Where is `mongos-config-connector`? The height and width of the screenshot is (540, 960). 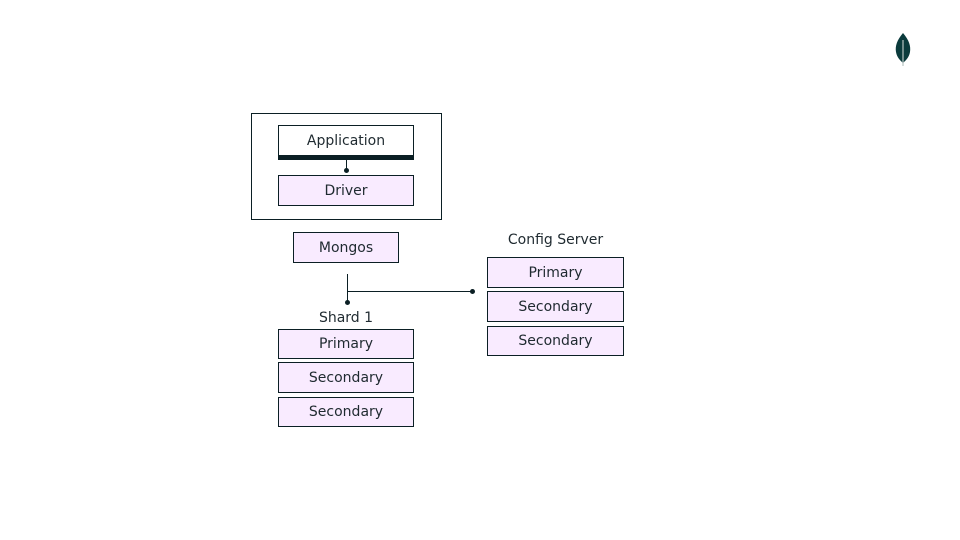
mongos-config-connector is located at coordinates (410, 291).